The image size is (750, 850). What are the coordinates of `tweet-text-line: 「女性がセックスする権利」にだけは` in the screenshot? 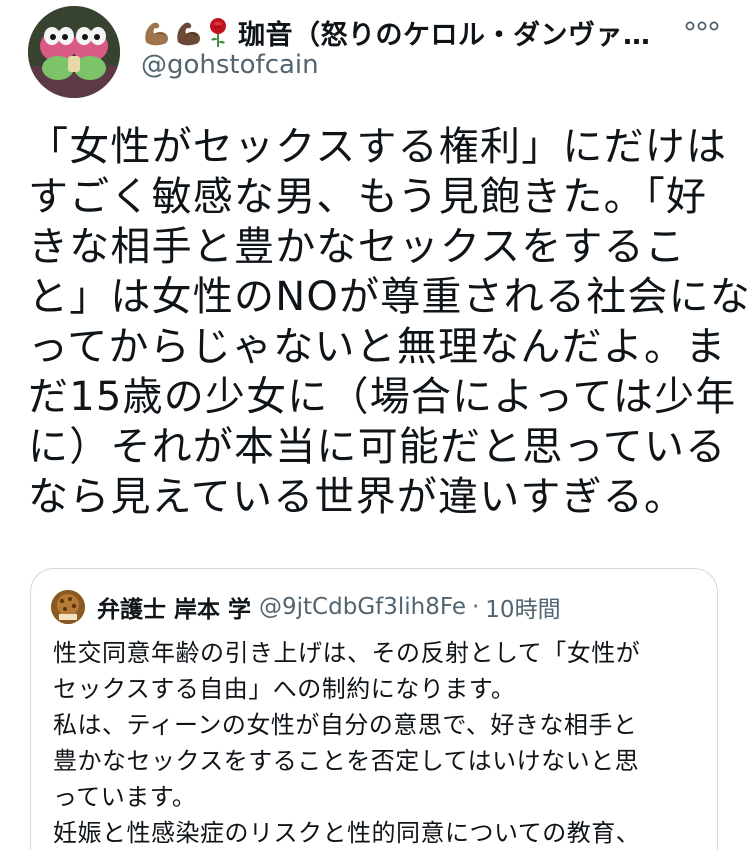 It's located at (378, 147).